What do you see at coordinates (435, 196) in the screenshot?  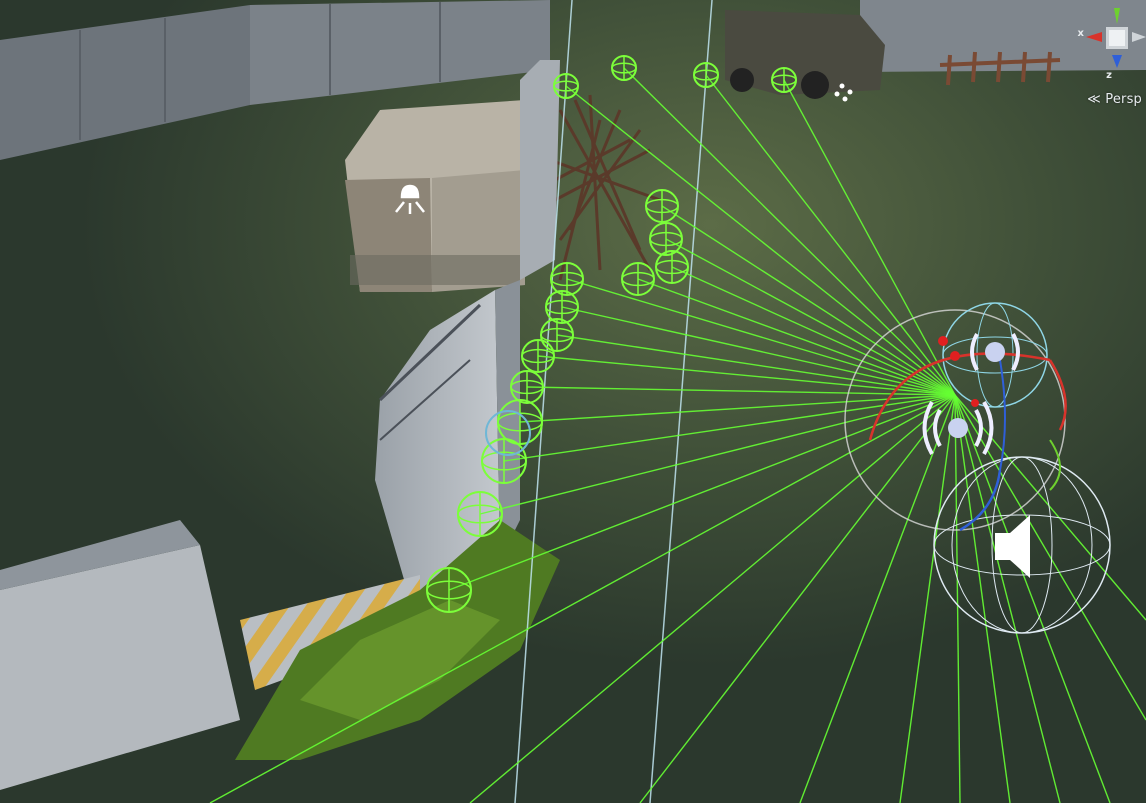 I see `bunker` at bounding box center [435, 196].